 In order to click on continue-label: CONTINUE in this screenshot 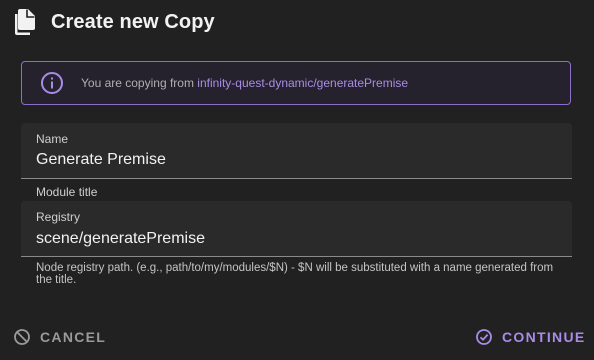, I will do `click(544, 337)`.